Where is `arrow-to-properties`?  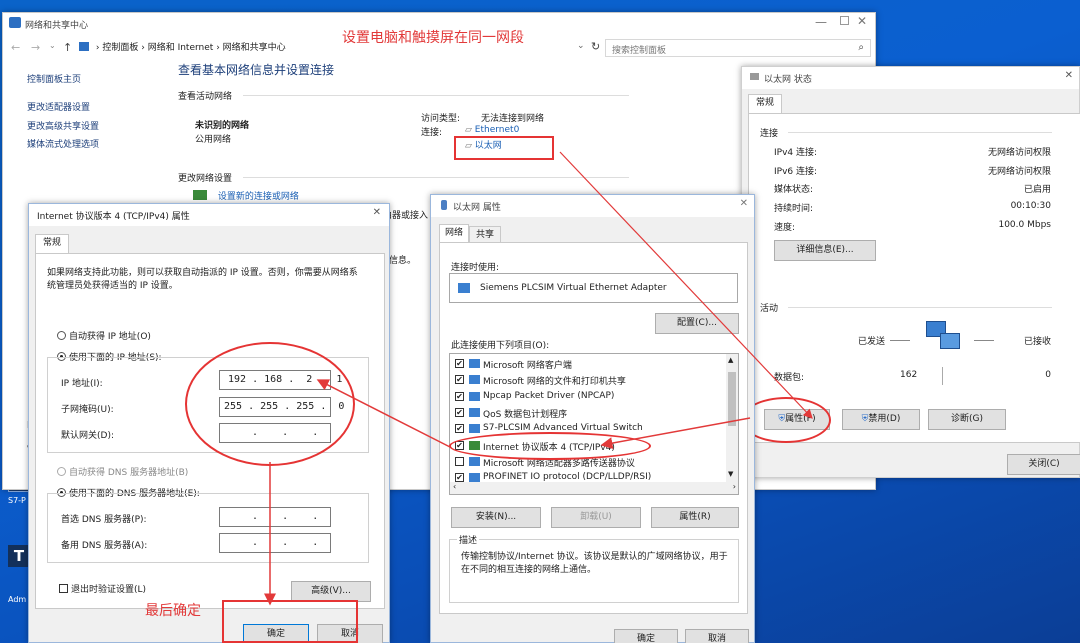
arrow-to-properties is located at coordinates (686, 285).